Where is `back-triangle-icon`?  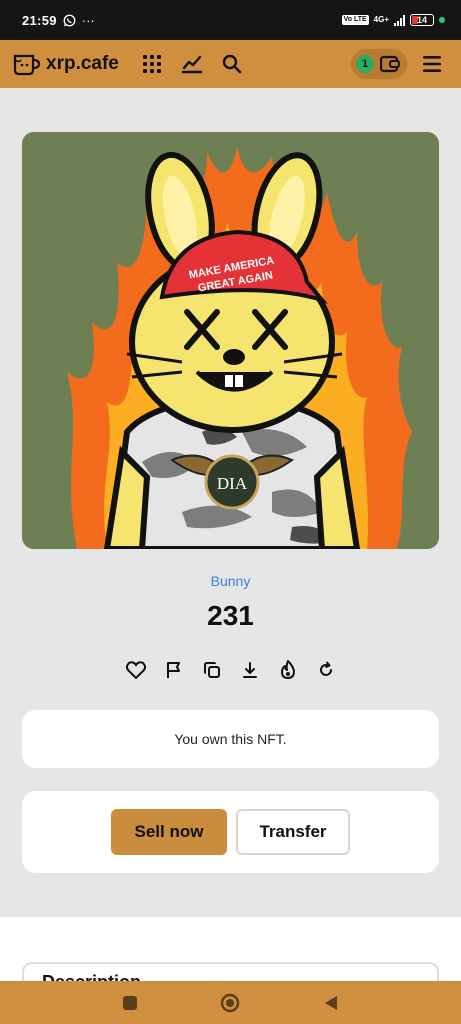
back-triangle-icon is located at coordinates (330, 1002).